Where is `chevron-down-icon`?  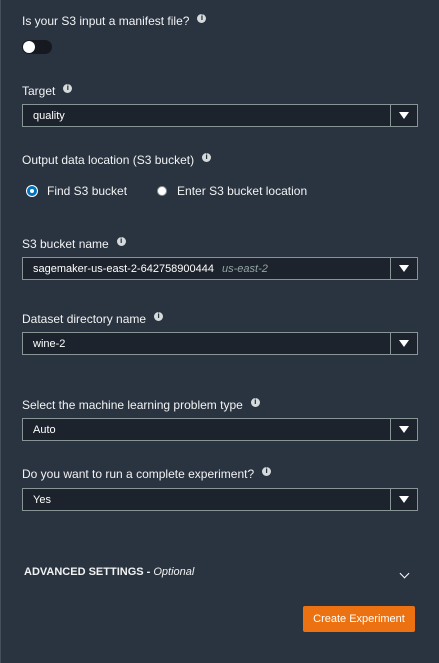
chevron-down-icon is located at coordinates (404, 573).